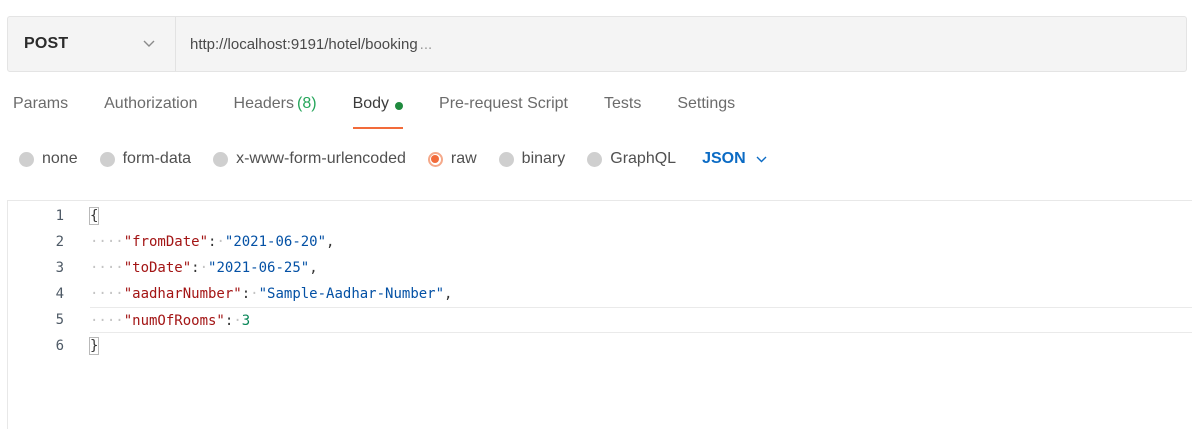  Describe the element at coordinates (640, 346) in the screenshot. I see `code-line: }` at that location.